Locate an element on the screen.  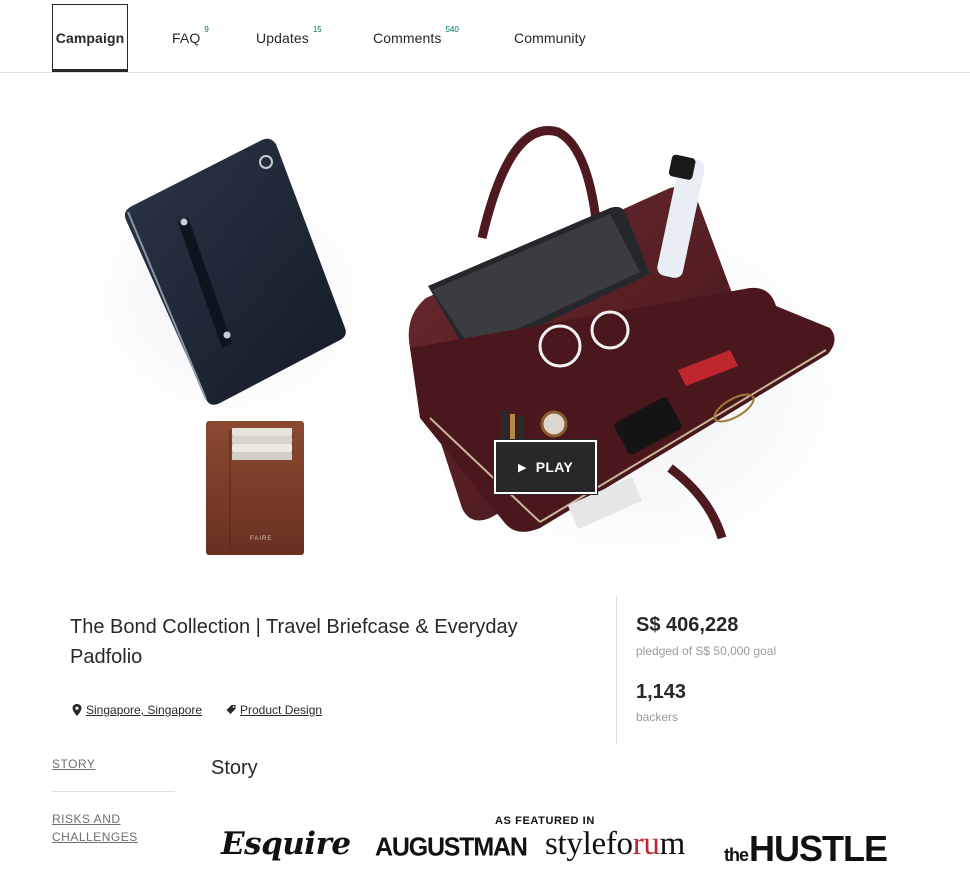
tab-faq-label: FAQ is located at coordinates (186, 38).